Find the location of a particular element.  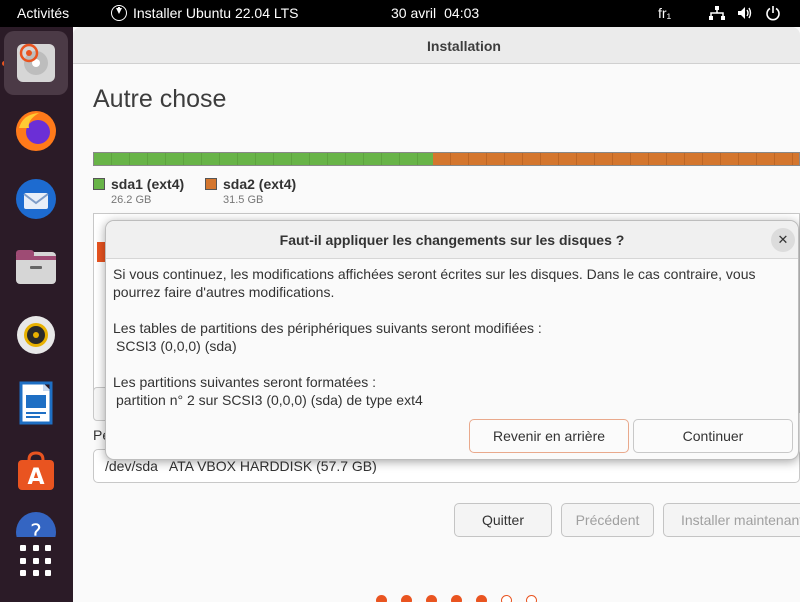

firefox-icon is located at coordinates (36, 131).